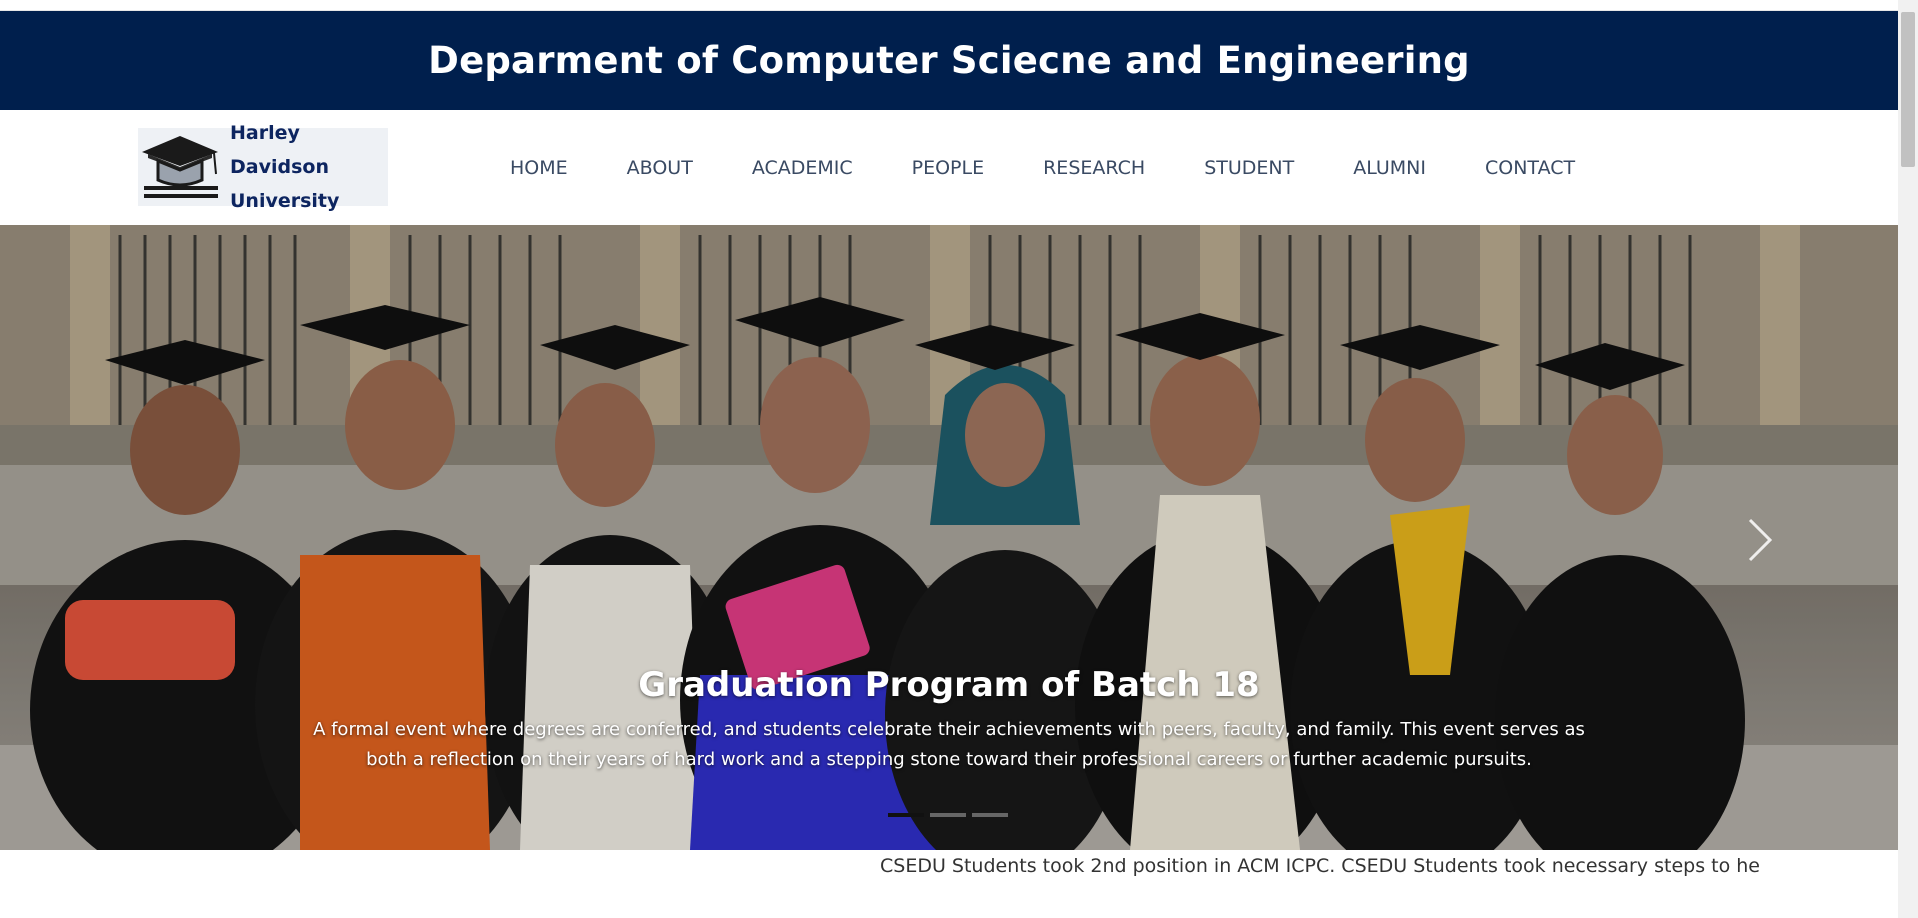 Image resolution: width=1918 pixels, height=918 pixels. Describe the element at coordinates (1389, 168) in the screenshot. I see `nav-alumni: ALUMNI` at that location.